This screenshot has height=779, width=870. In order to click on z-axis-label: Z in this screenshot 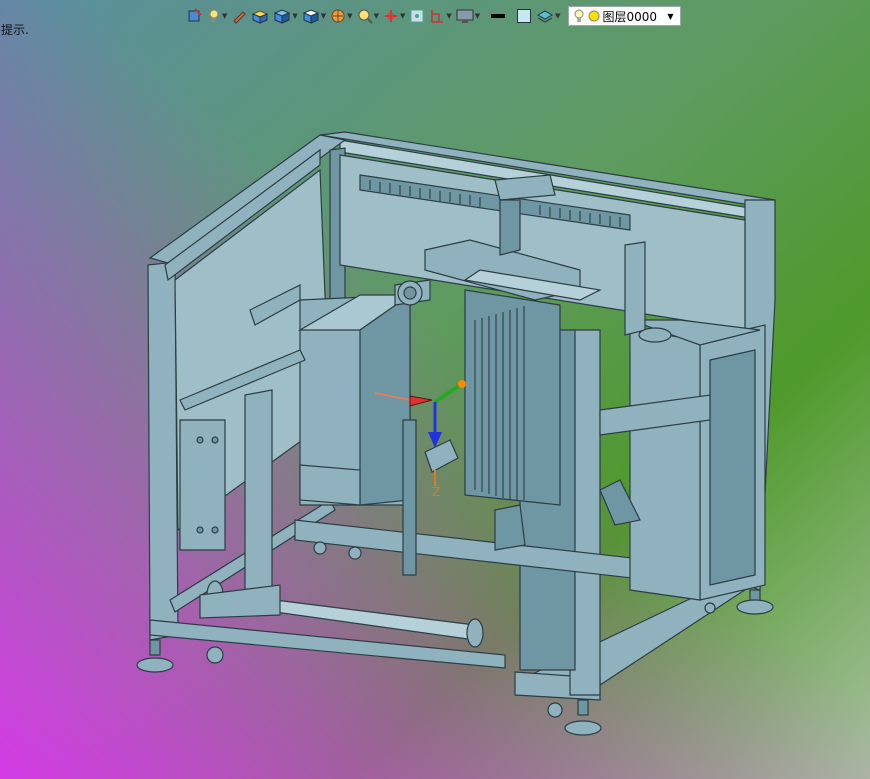, I will do `click(436, 492)`.